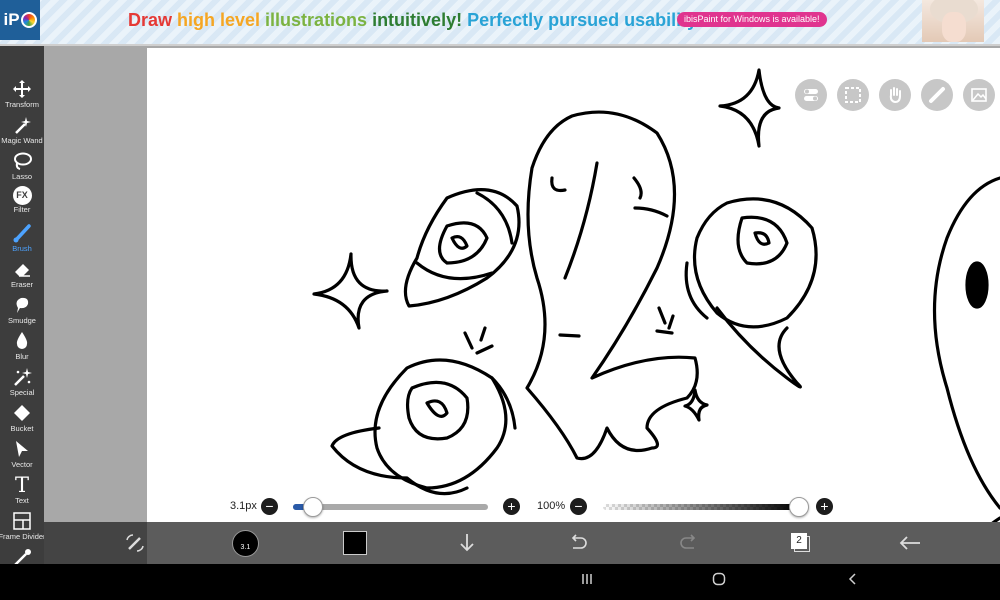  I want to click on tool-eraser: Eraser, so click(22, 276).